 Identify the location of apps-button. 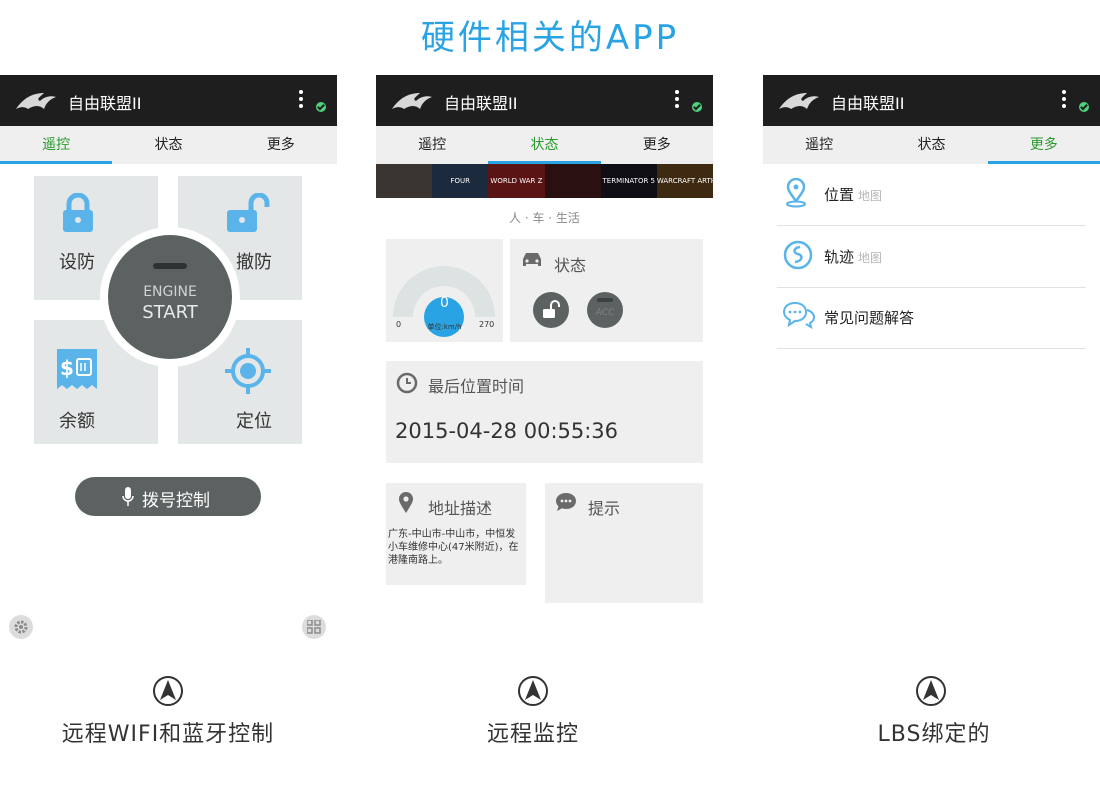
(314, 627).